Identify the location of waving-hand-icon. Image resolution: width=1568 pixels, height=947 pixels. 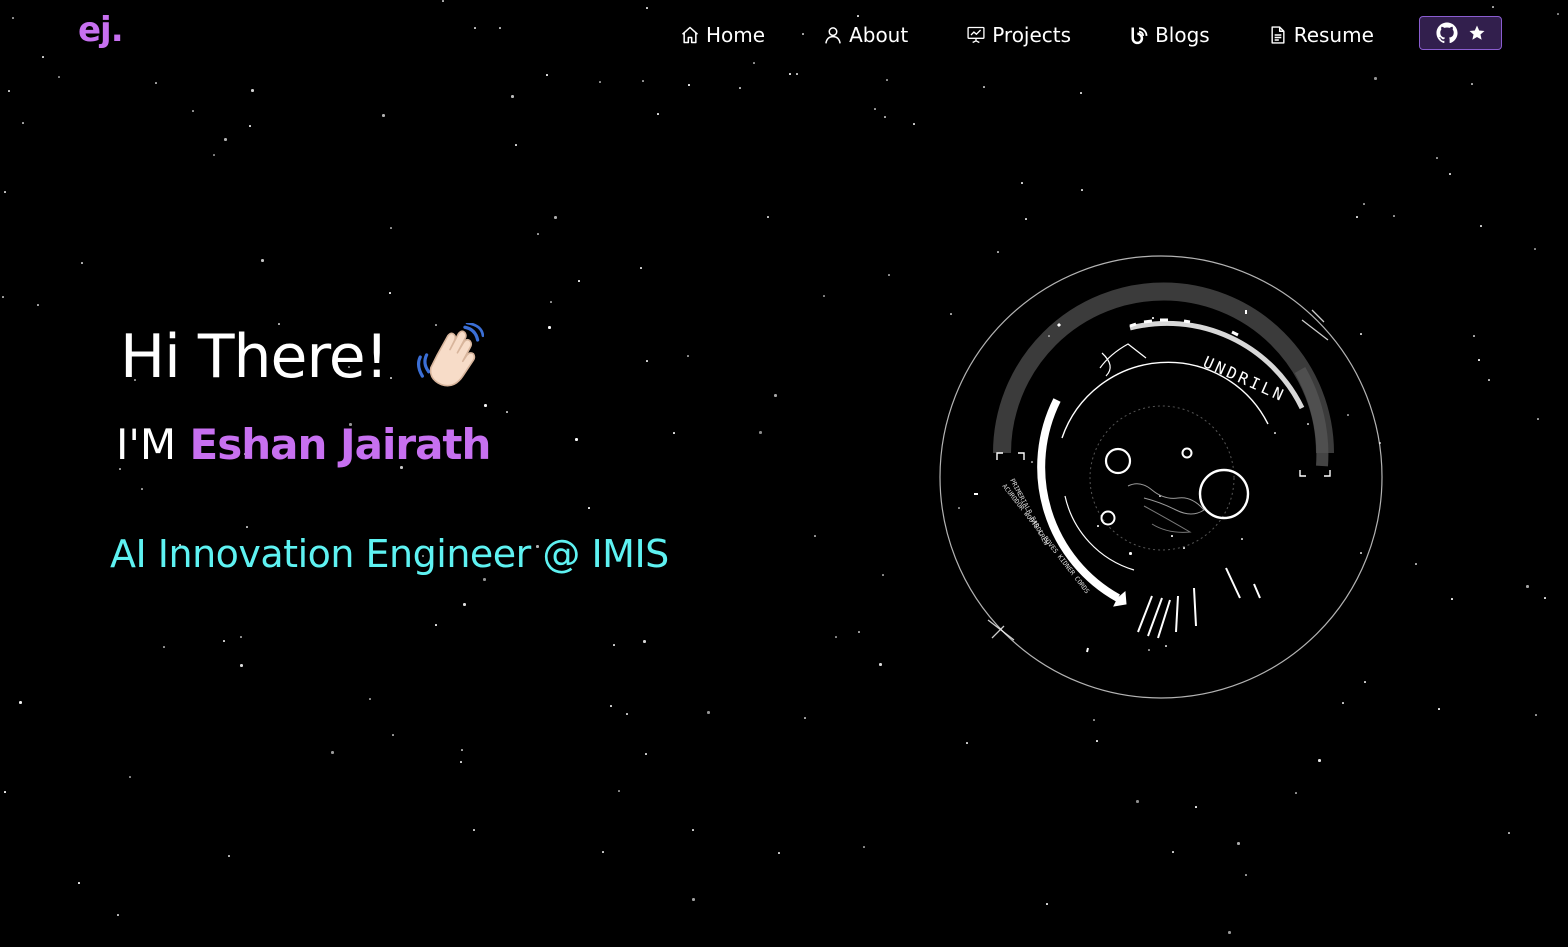
(450, 355).